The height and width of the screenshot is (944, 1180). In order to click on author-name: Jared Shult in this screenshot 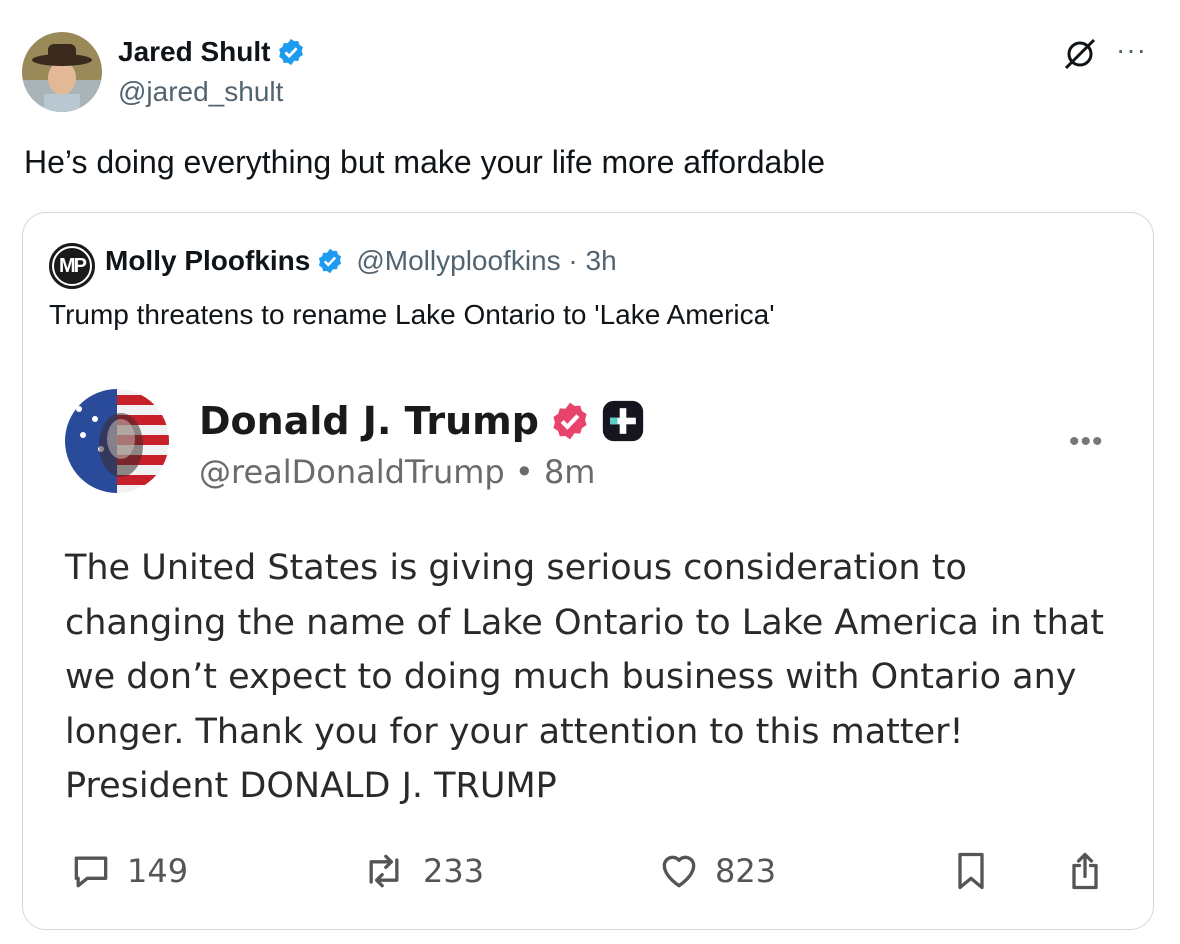, I will do `click(194, 52)`.